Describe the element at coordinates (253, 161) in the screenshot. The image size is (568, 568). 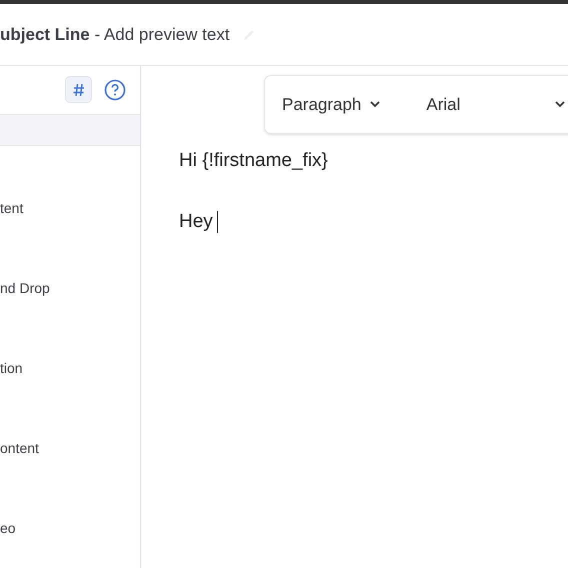
I see `editor-text: Hi {!firstname_fix}` at that location.